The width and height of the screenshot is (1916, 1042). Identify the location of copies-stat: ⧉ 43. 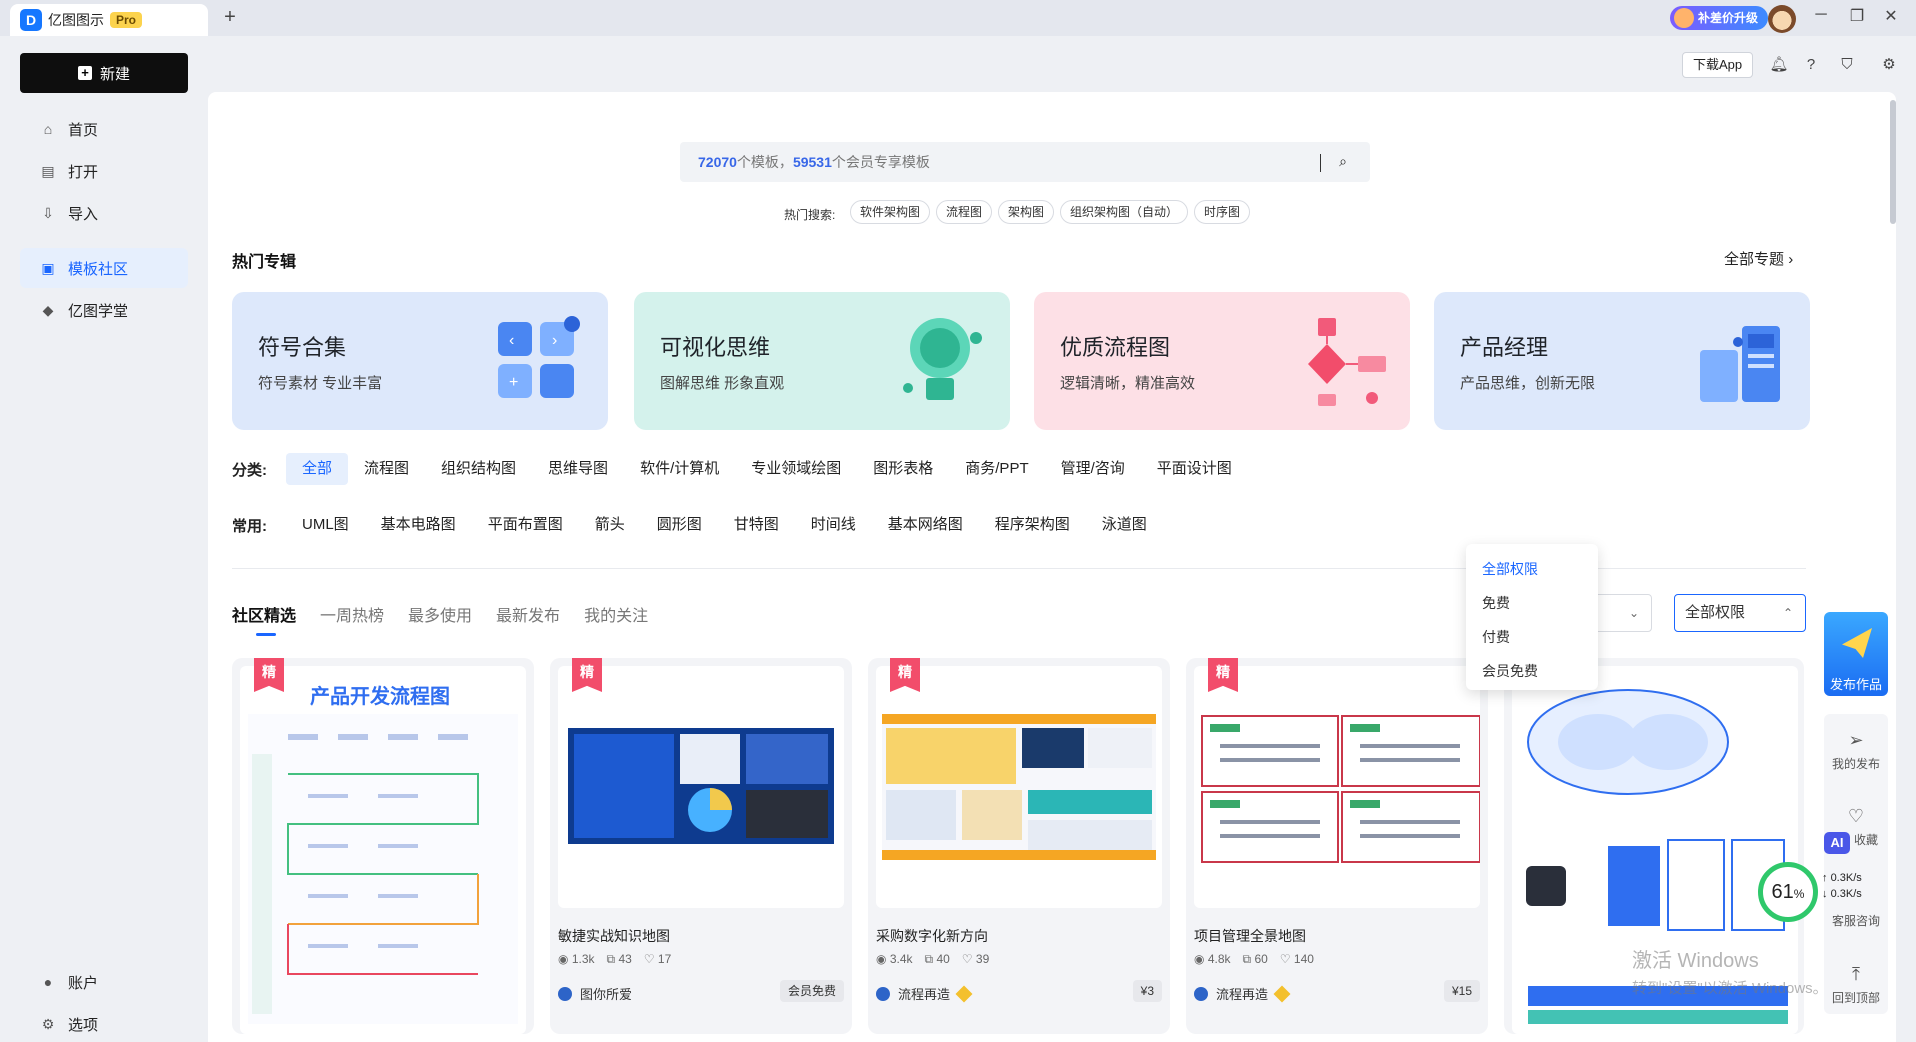
(619, 959).